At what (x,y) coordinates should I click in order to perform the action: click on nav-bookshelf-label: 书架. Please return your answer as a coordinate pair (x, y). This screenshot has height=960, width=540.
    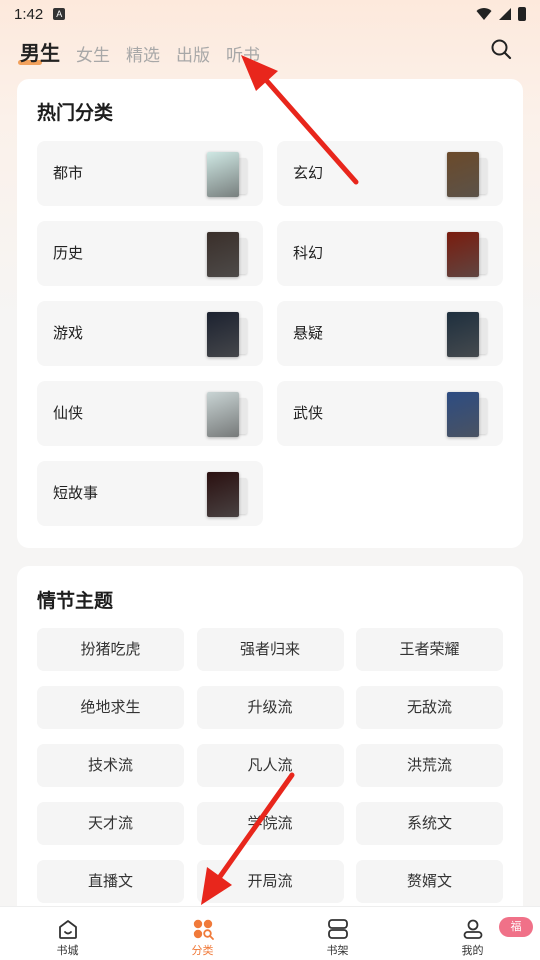
    Looking at the image, I should click on (337, 950).